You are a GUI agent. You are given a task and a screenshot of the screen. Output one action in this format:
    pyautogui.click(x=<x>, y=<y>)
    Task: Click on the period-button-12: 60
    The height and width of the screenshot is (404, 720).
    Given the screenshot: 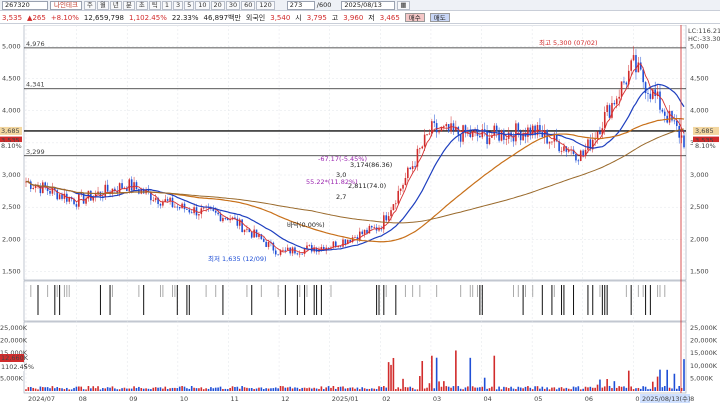 What is the action you would take?
    pyautogui.click(x=248, y=5)
    